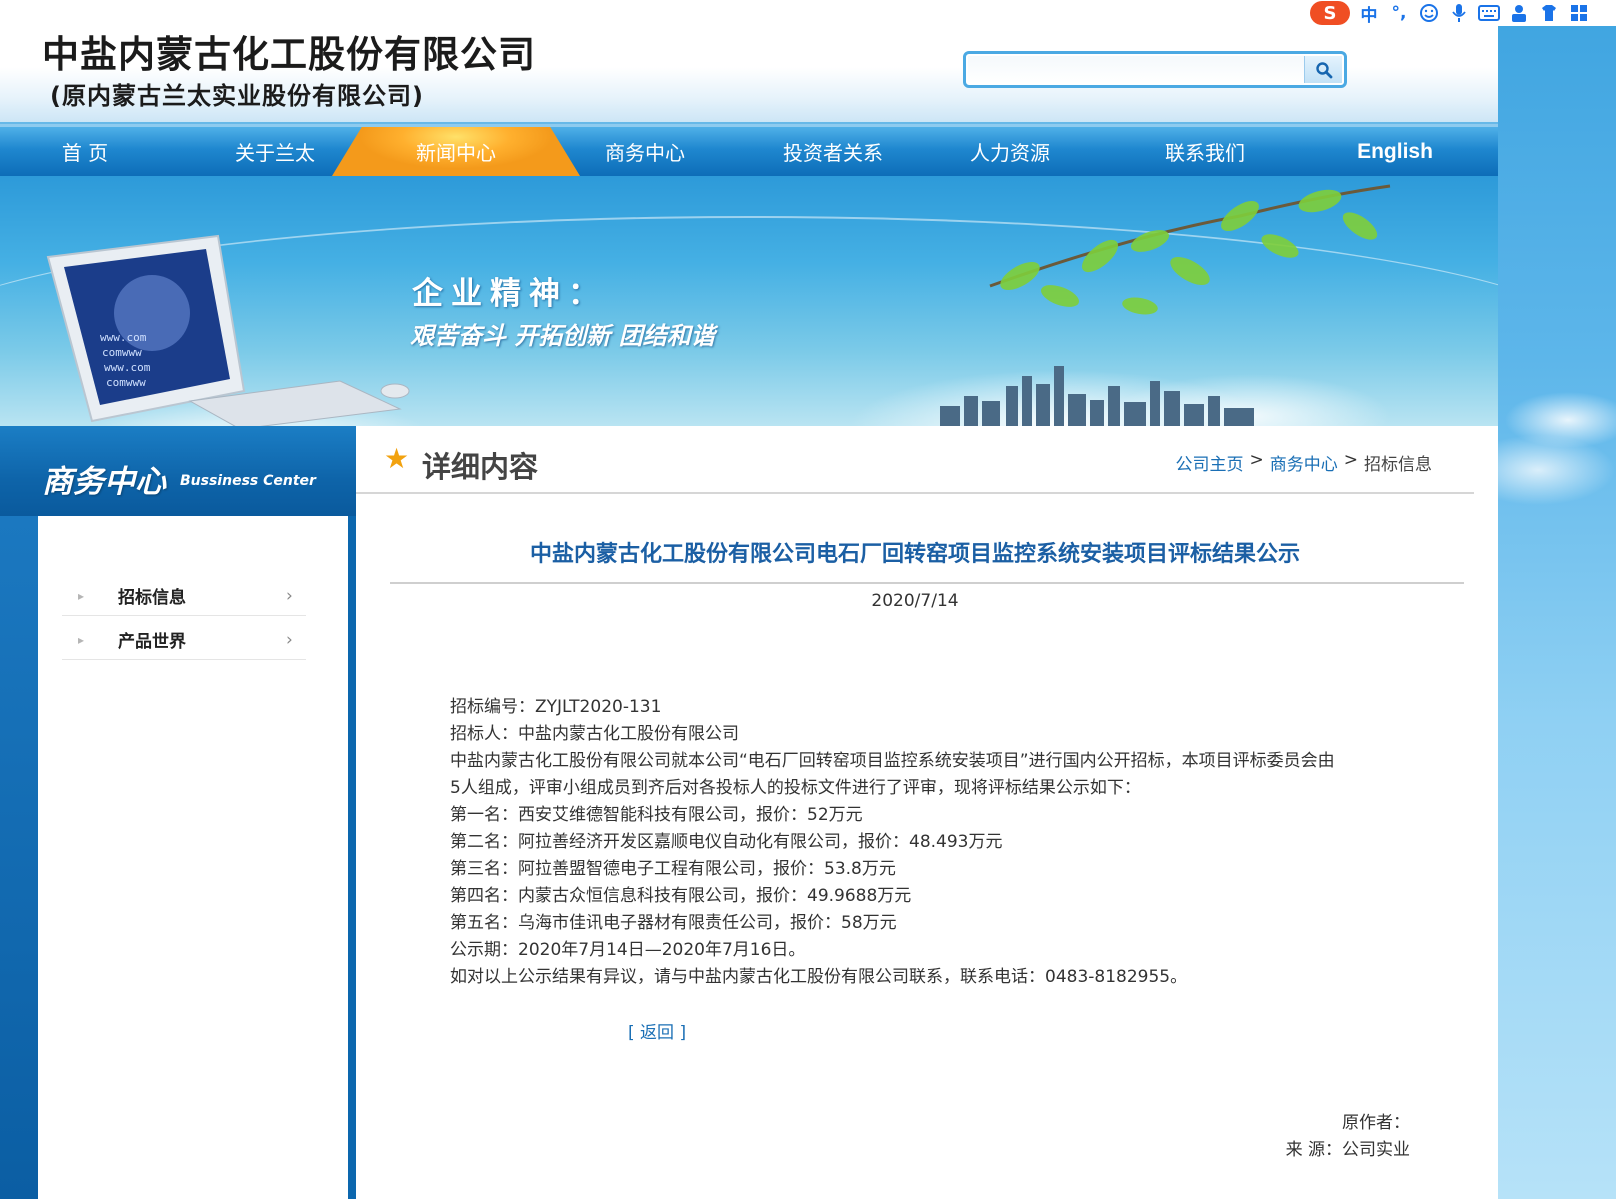 The width and height of the screenshot is (1616, 1199). Describe the element at coordinates (1398, 465) in the screenshot. I see `breadcrumb-current: 招标信息` at that location.